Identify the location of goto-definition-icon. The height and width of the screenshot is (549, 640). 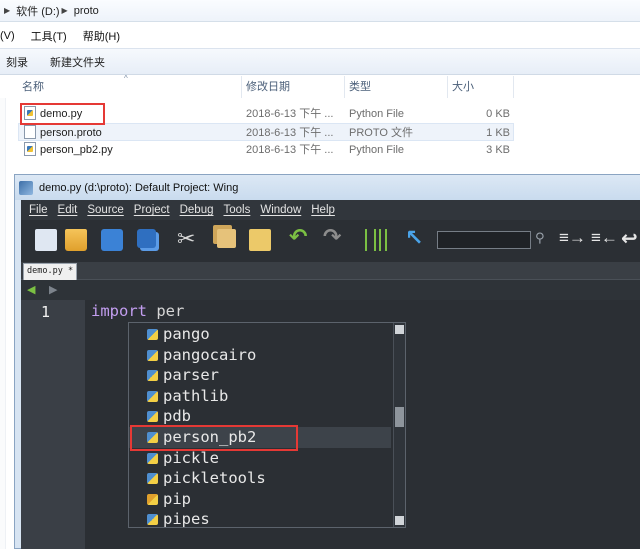
(414, 238).